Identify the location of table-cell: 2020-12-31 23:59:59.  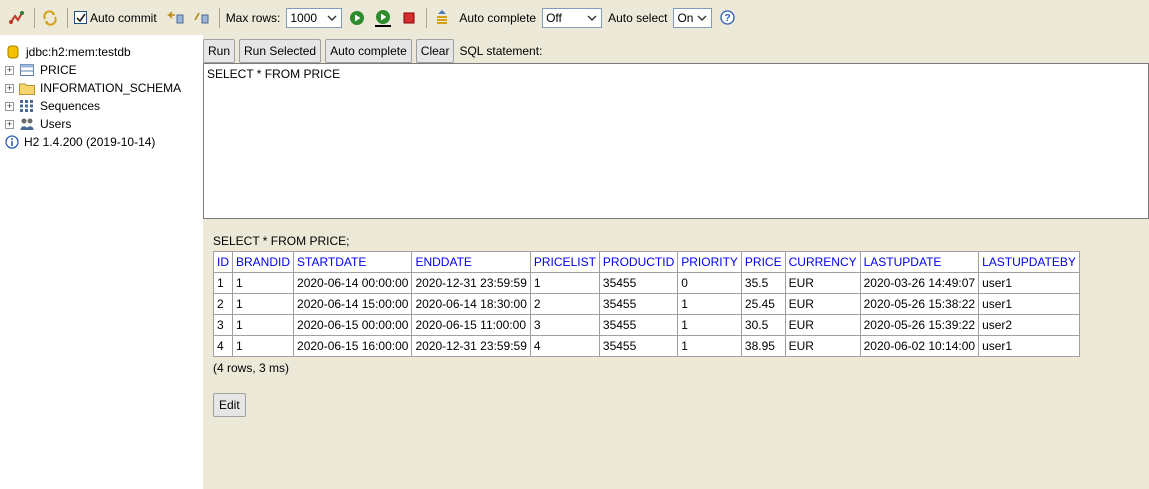
(471, 283).